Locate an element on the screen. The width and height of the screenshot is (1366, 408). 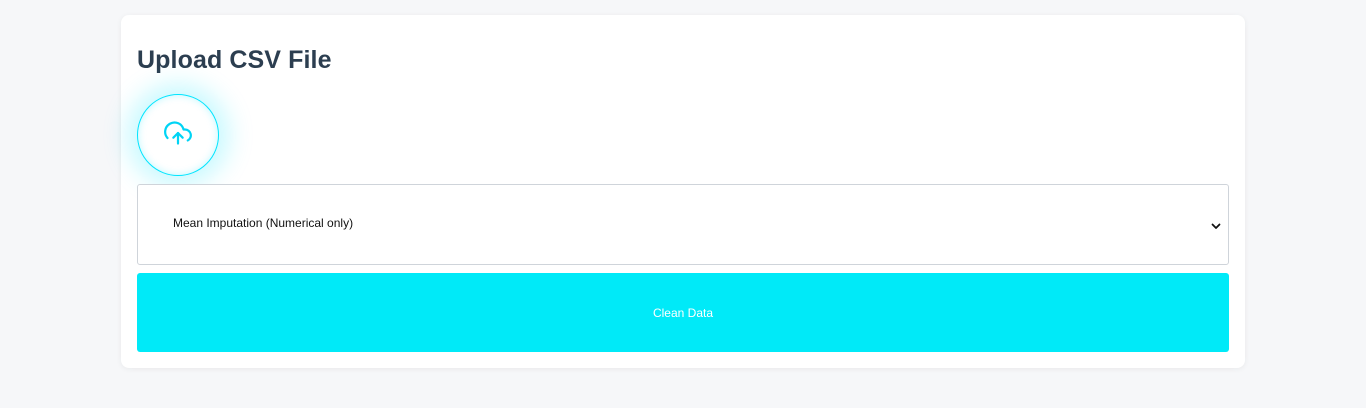
page-title: Upload CSV File is located at coordinates (234, 60).